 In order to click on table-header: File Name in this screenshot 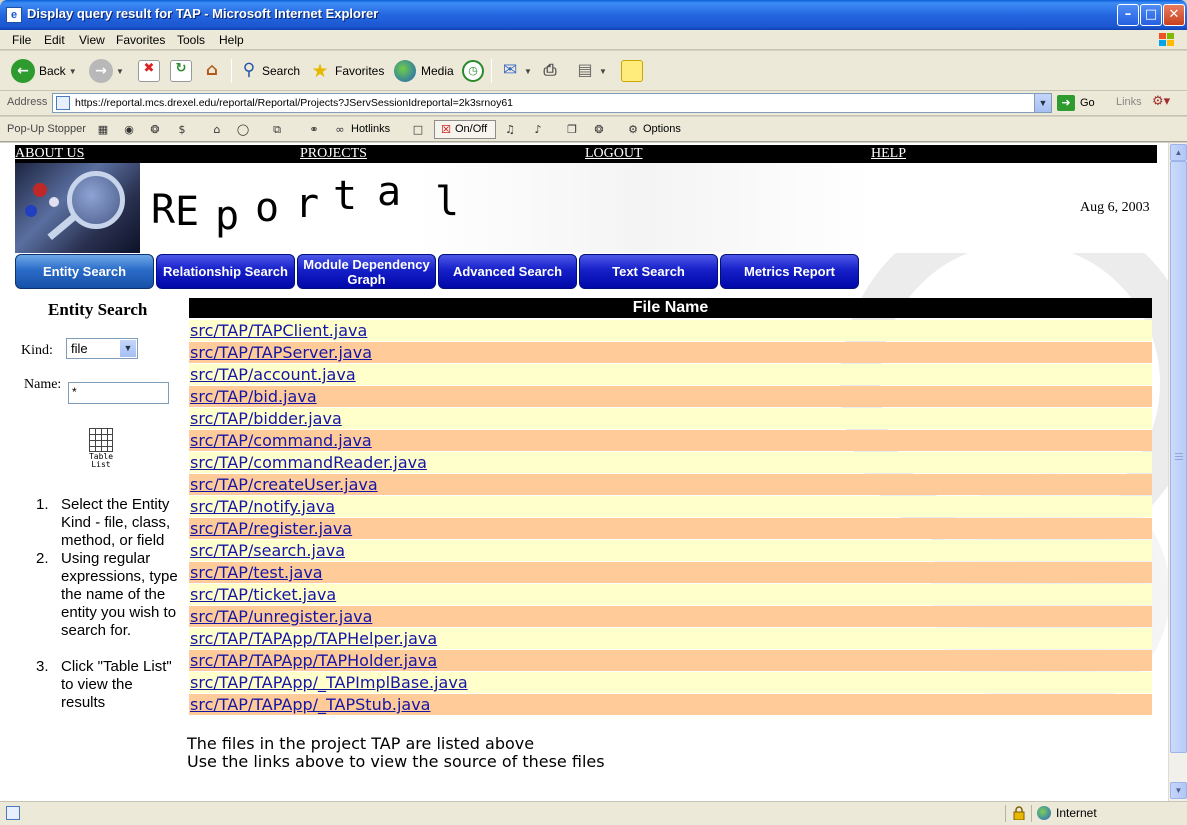, I will do `click(670, 308)`.